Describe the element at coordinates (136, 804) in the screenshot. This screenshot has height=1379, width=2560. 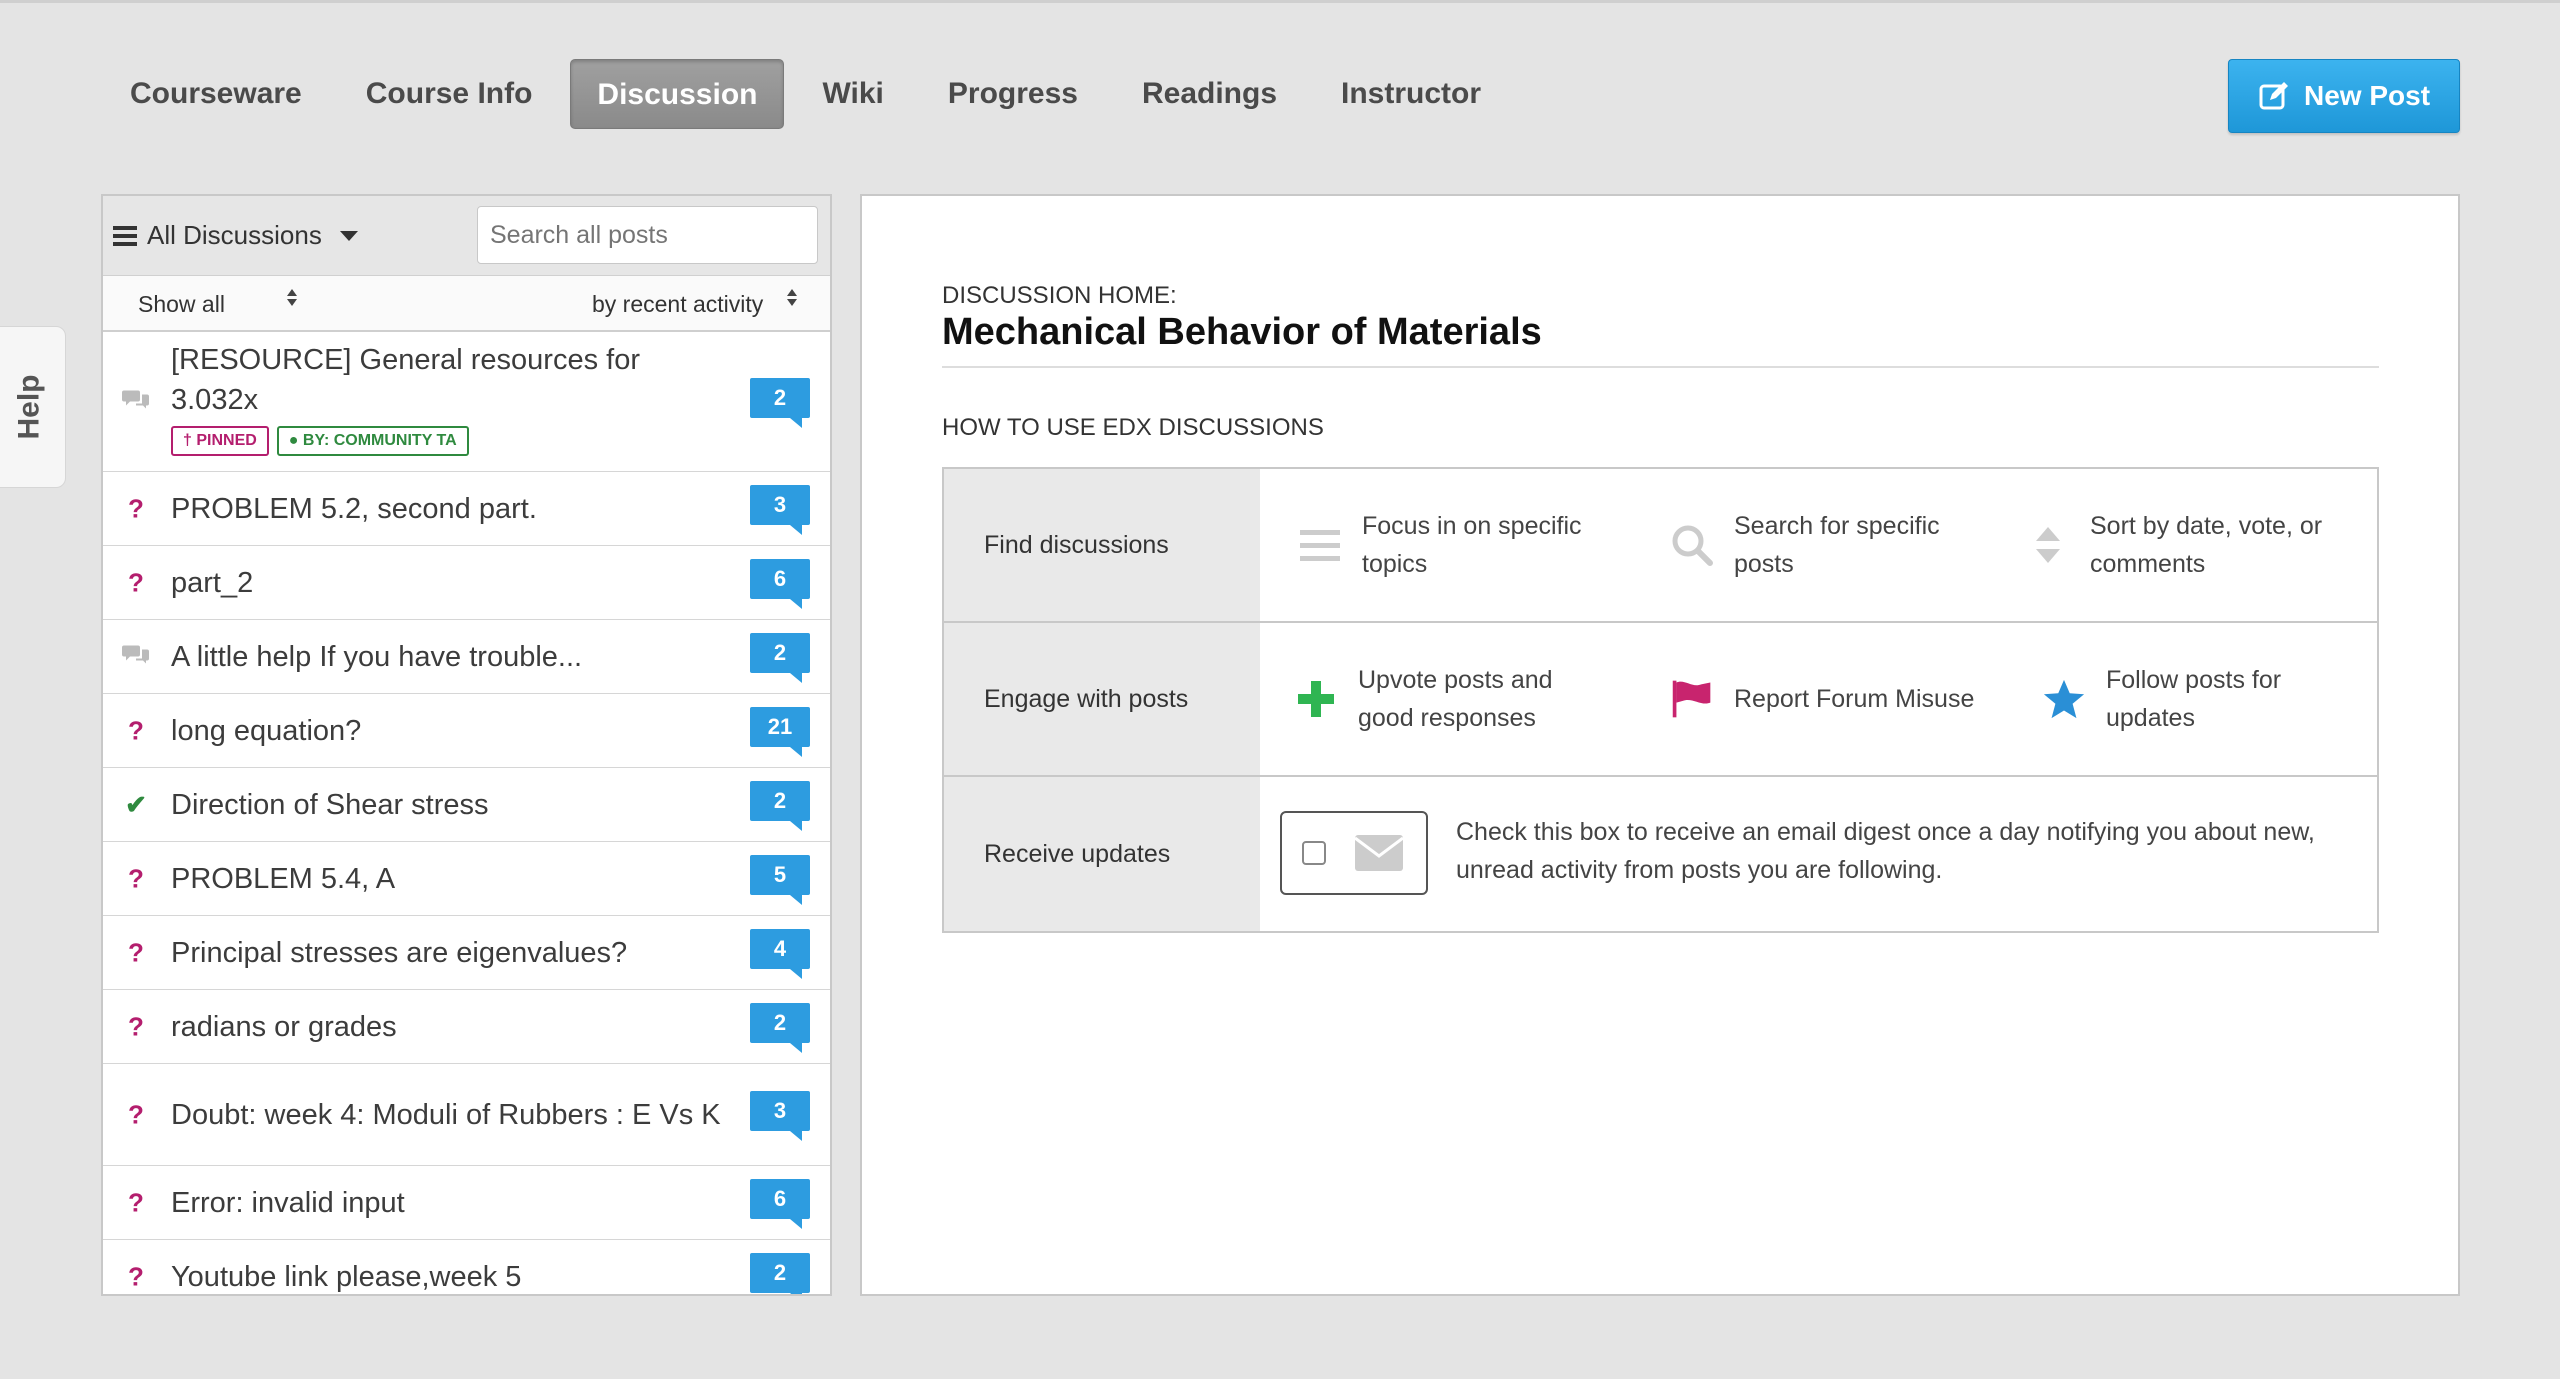
I see `check-icon: ✔` at that location.